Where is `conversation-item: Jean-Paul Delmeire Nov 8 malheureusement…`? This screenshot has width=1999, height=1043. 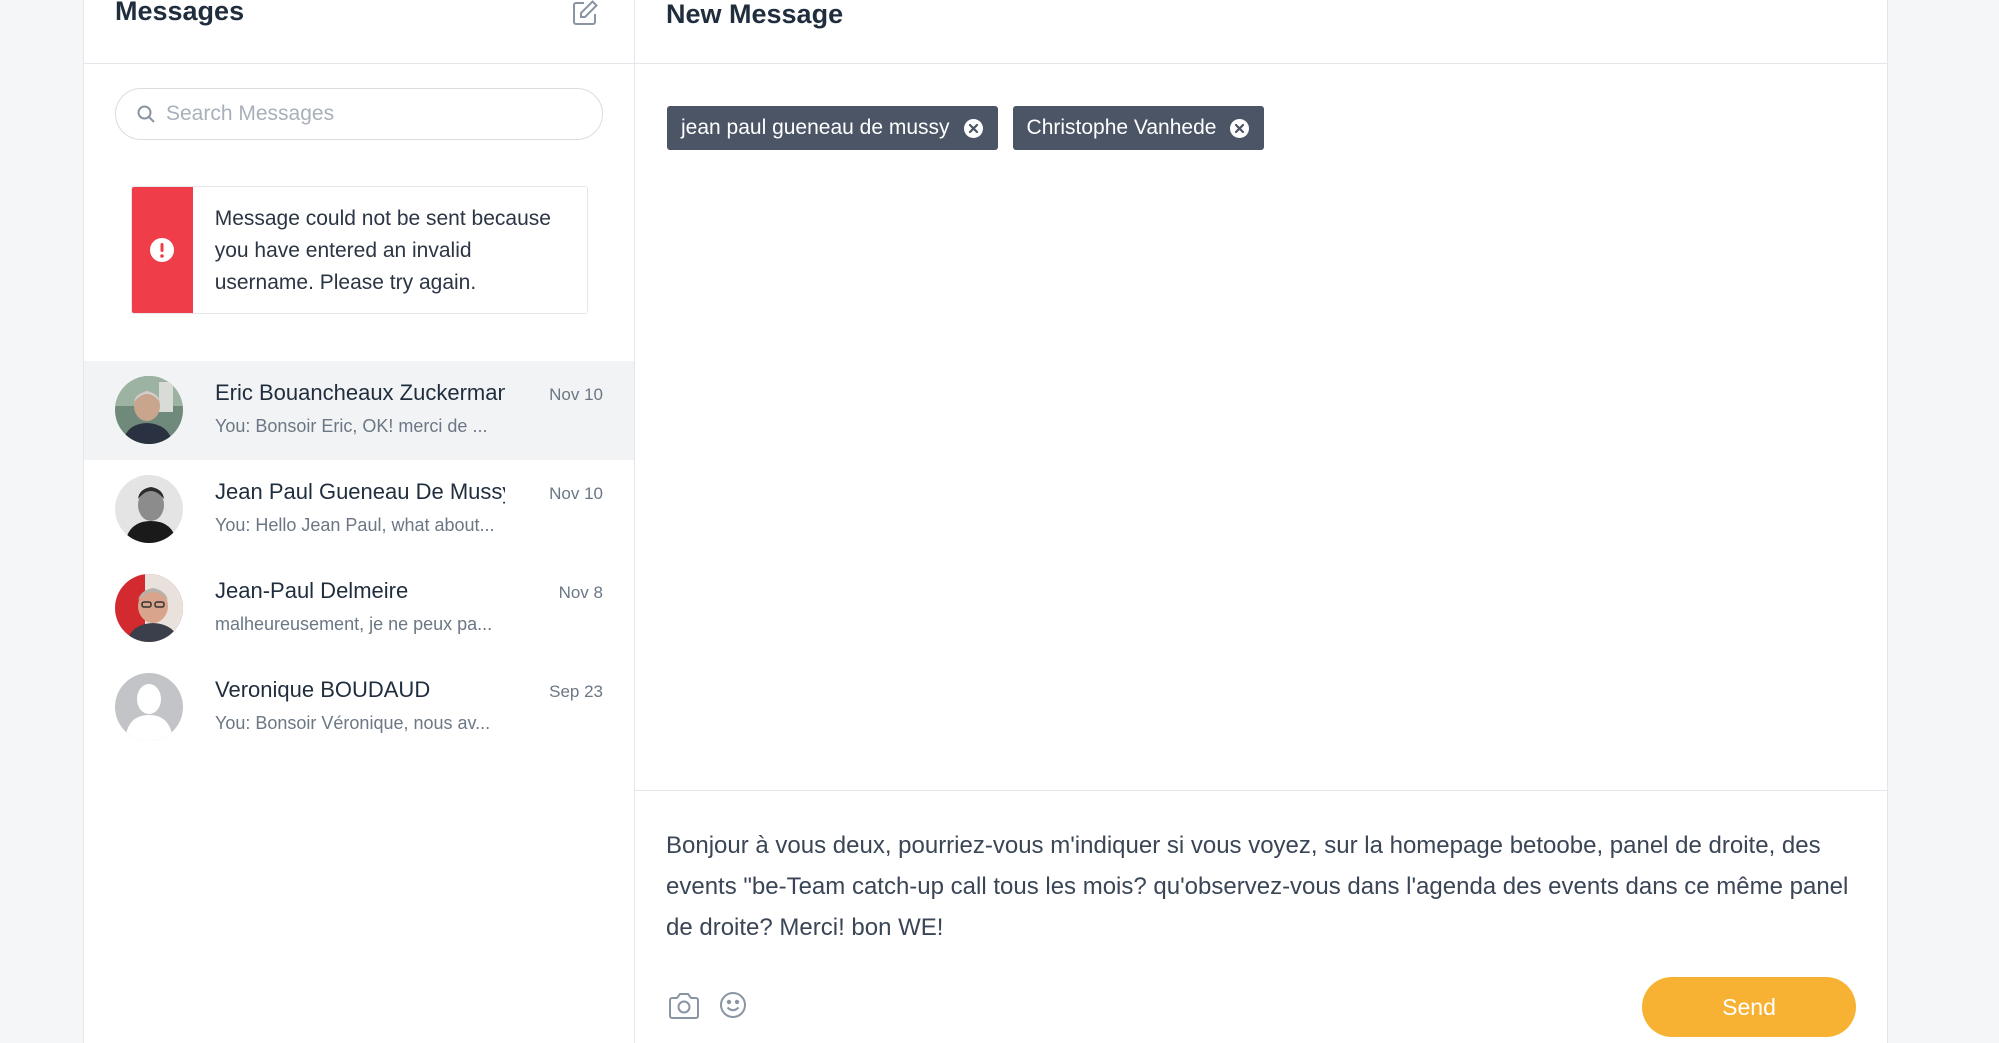
conversation-item: Jean-Paul Delmeire Nov 8 malheureusement… is located at coordinates (359, 608).